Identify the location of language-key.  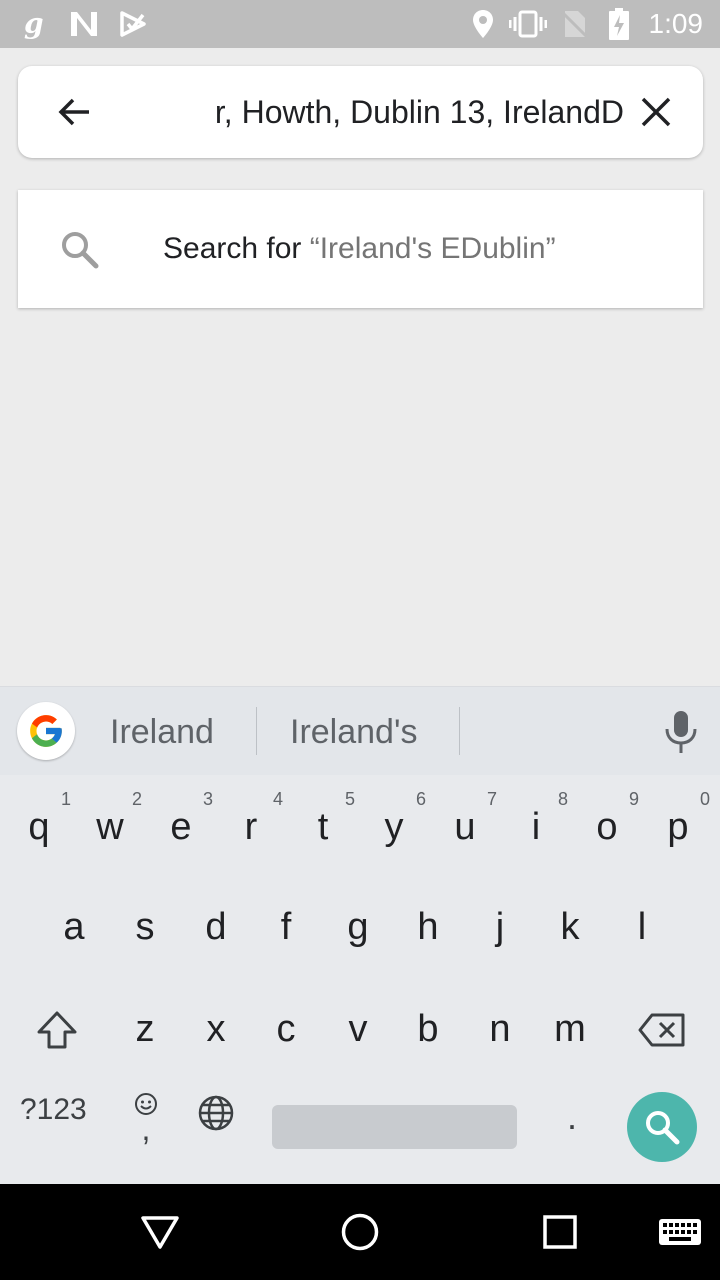
(216, 1113).